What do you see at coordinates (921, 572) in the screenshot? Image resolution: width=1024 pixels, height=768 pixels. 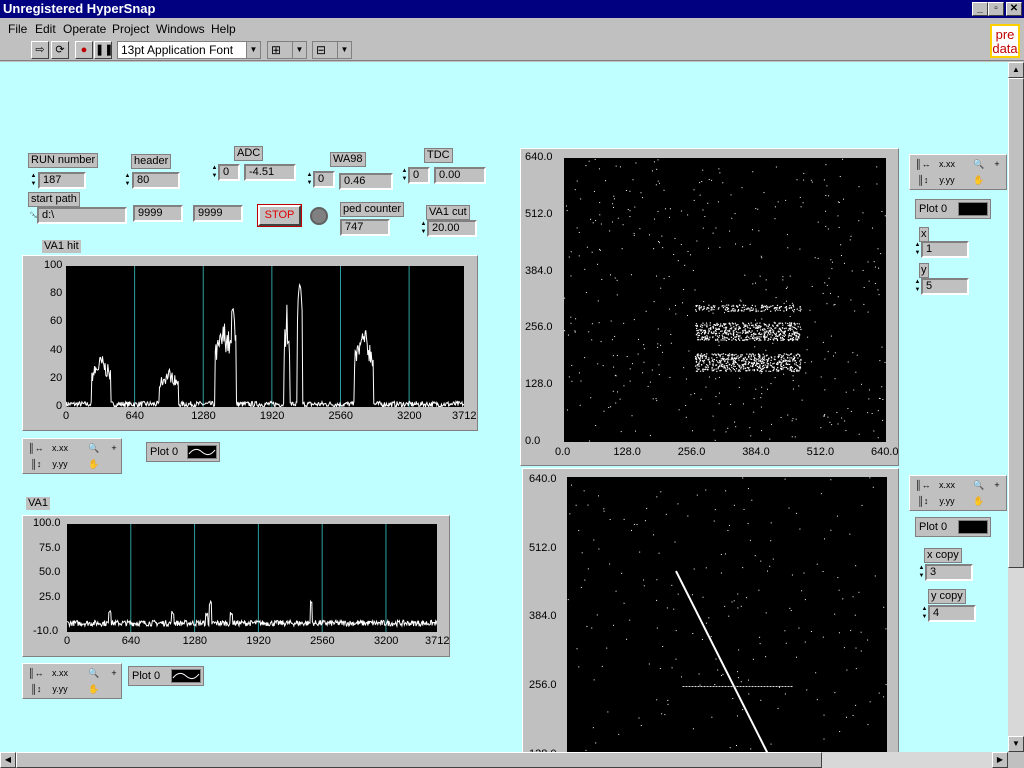 I see `x-copy-spinner: ▲ ▼` at bounding box center [921, 572].